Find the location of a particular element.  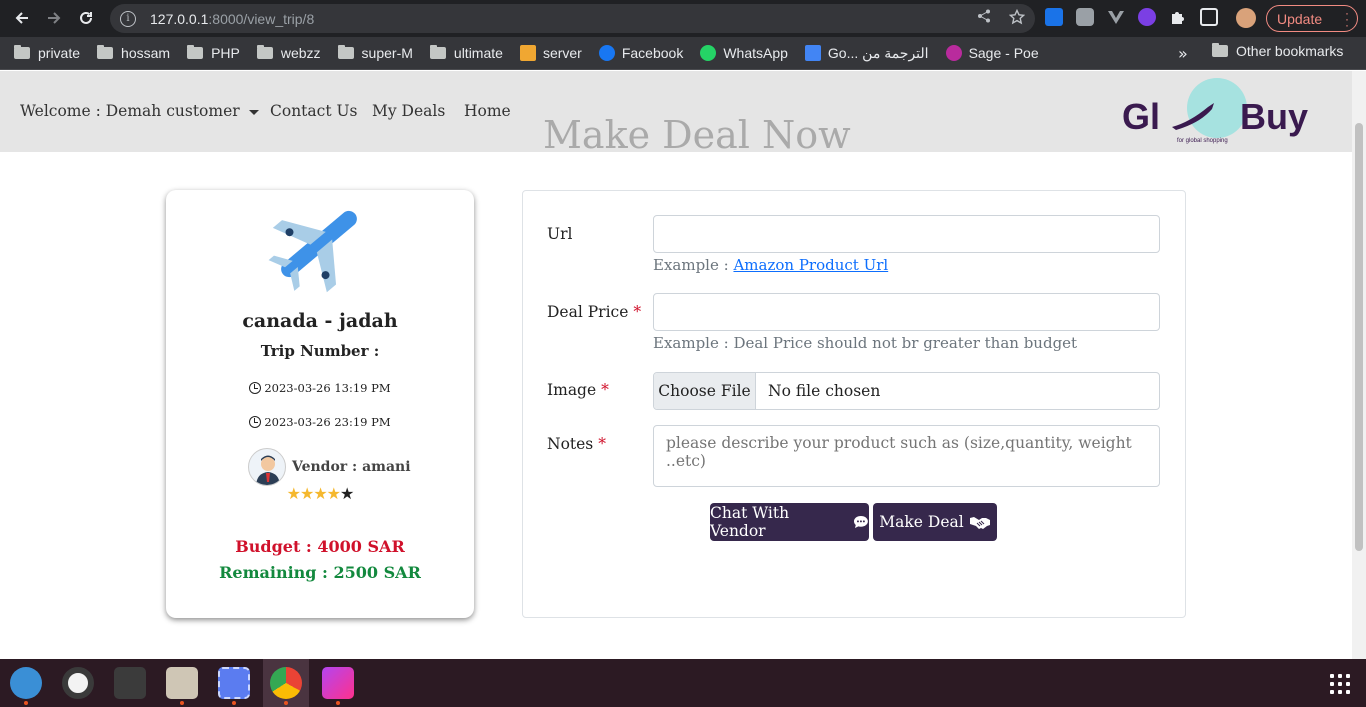

more-bookmarks-icon: » is located at coordinates (1183, 53).